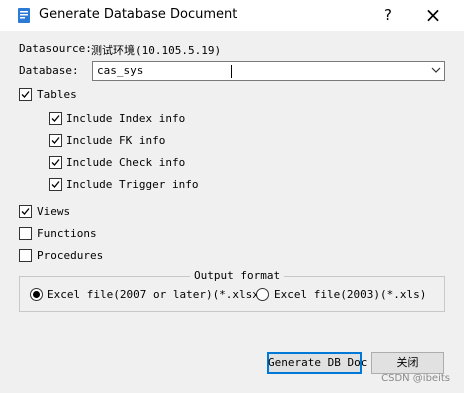  I want to click on output-format-legend: Output format, so click(237, 275).